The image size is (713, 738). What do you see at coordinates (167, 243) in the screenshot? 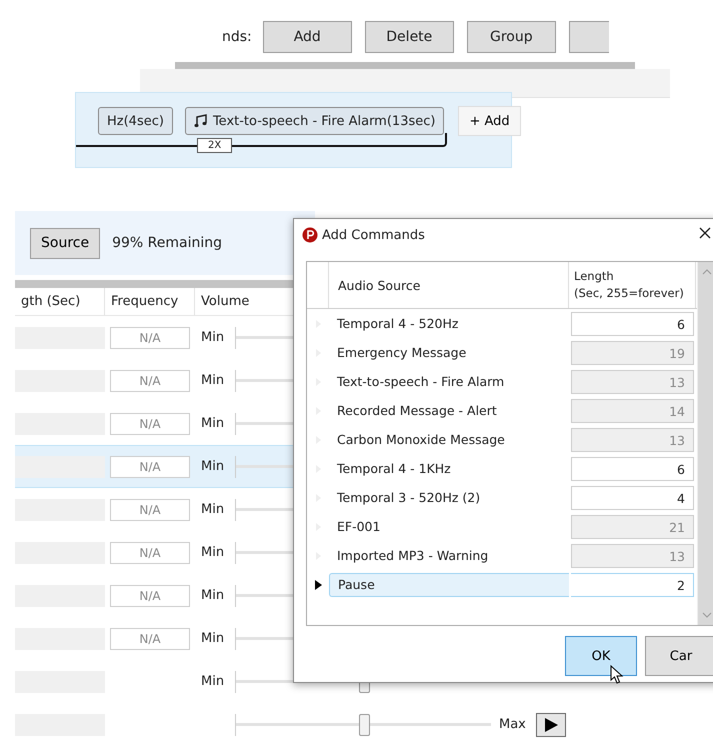
I see `remaining-label: 99% Remaining` at bounding box center [167, 243].